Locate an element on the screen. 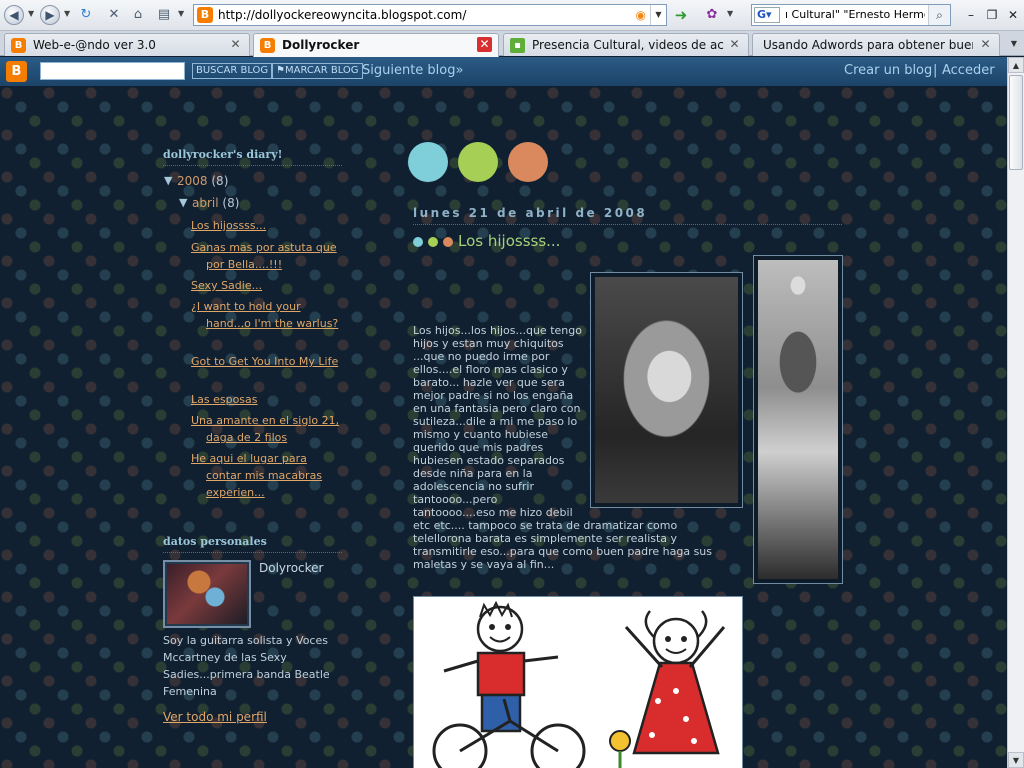  next-blog-link: Siguiente blog» is located at coordinates (412, 70).